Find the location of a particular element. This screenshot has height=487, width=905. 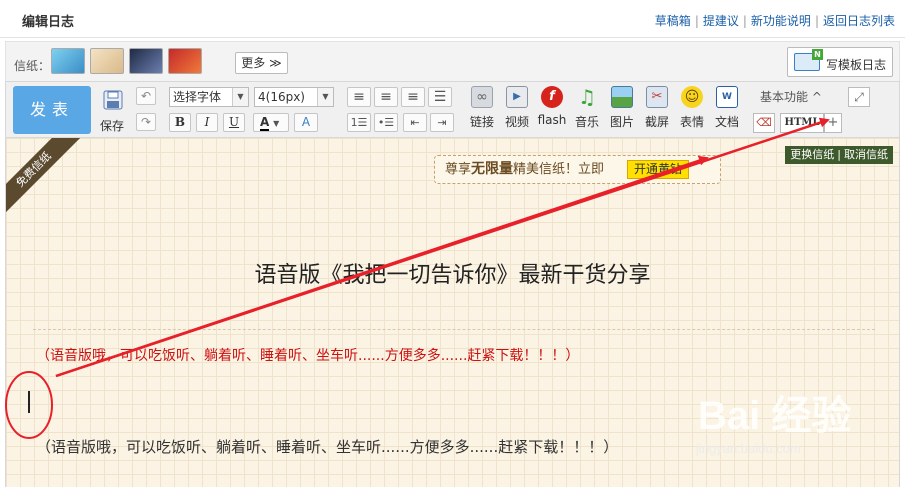

insert-document-button: W 文档 is located at coordinates (727, 108).